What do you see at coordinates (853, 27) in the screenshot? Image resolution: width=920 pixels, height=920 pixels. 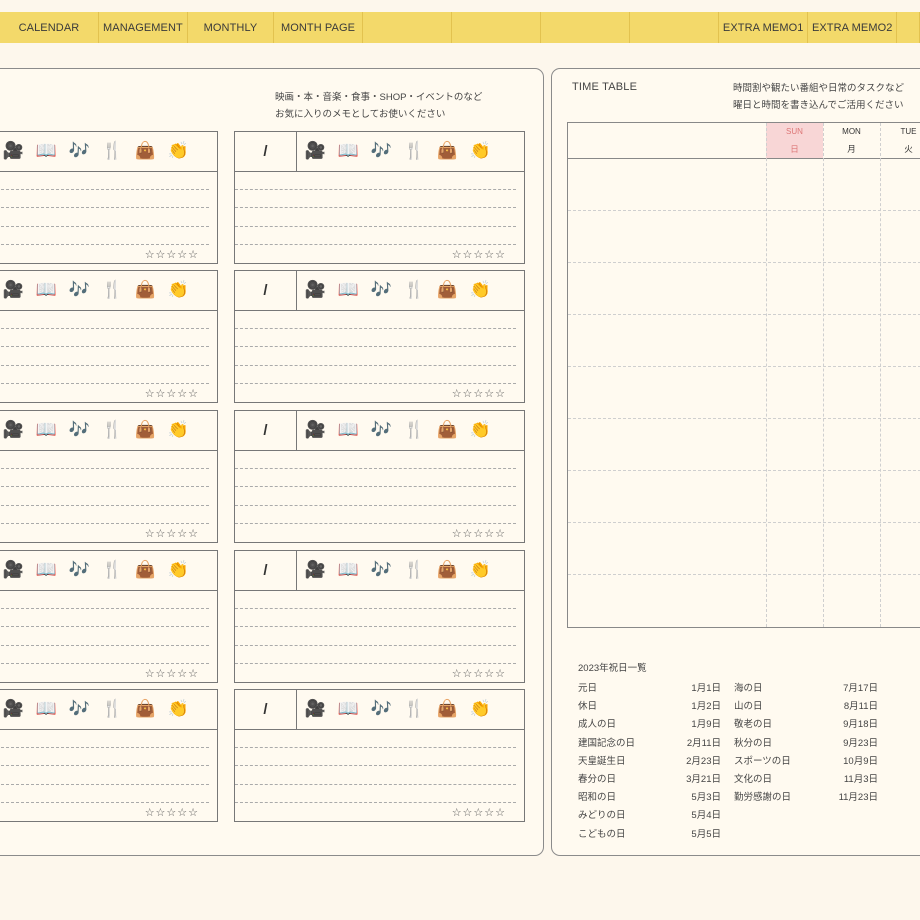 I see `nav-tab-extra-memo2: EXTRA MEMO2` at bounding box center [853, 27].